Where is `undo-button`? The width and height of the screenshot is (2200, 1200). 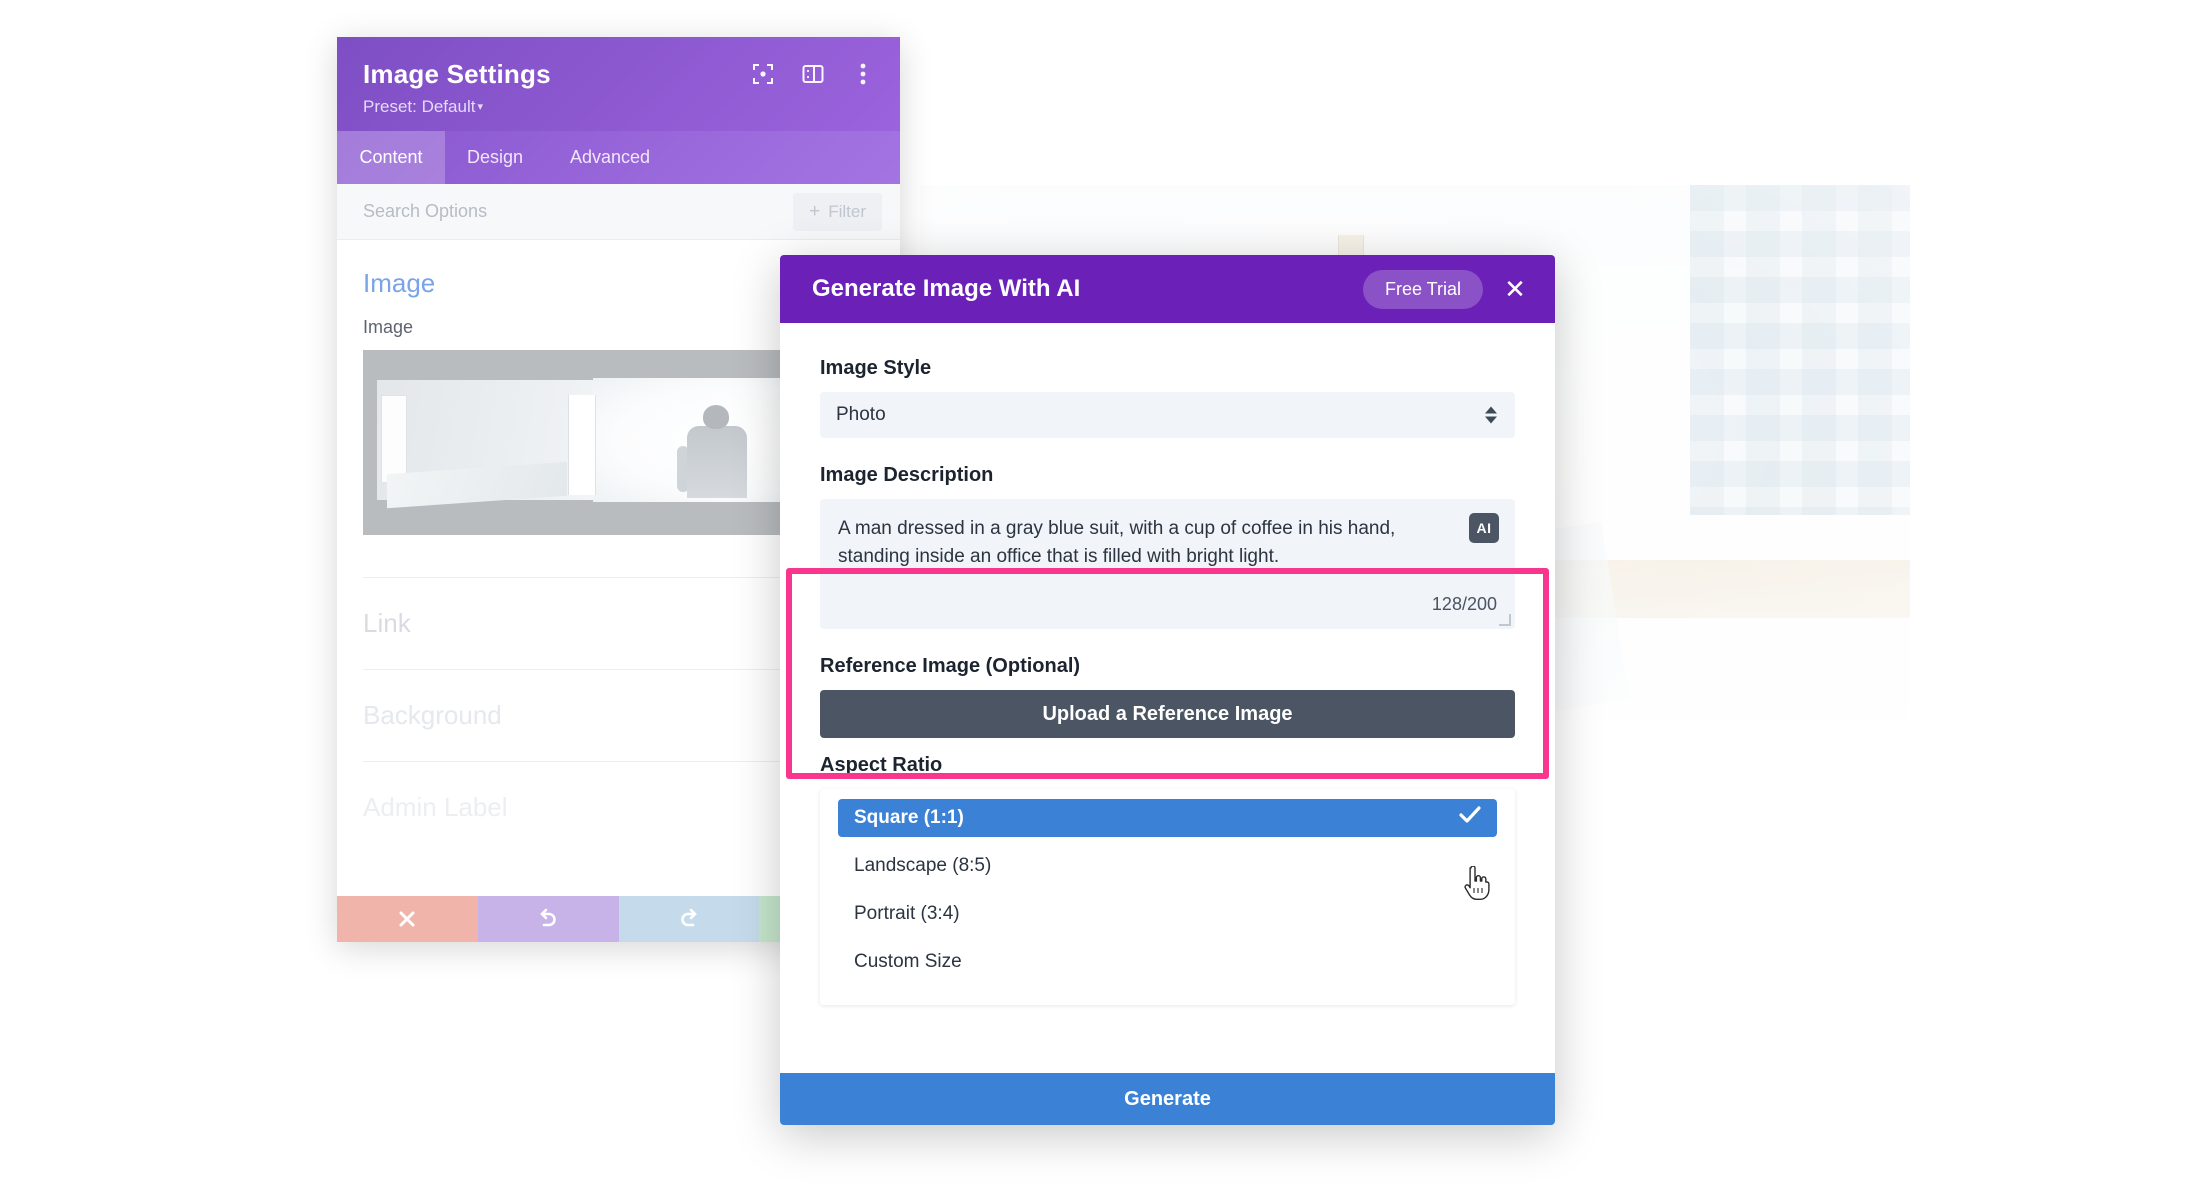
undo-button is located at coordinates (548, 919).